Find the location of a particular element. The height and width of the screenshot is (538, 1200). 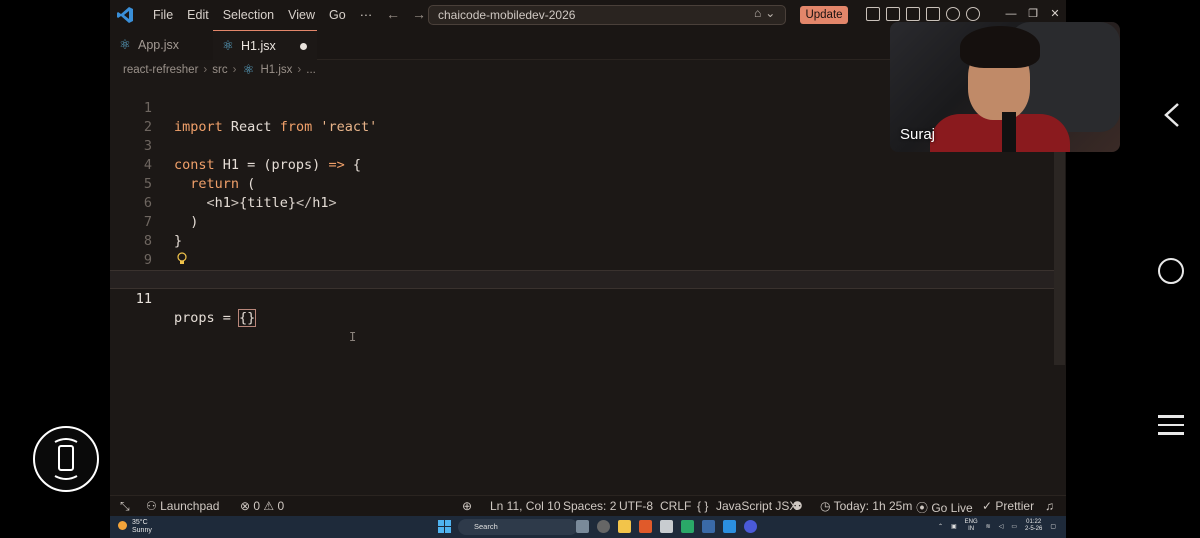

launchpad-item: ⚇ Launchpad is located at coordinates (182, 506).